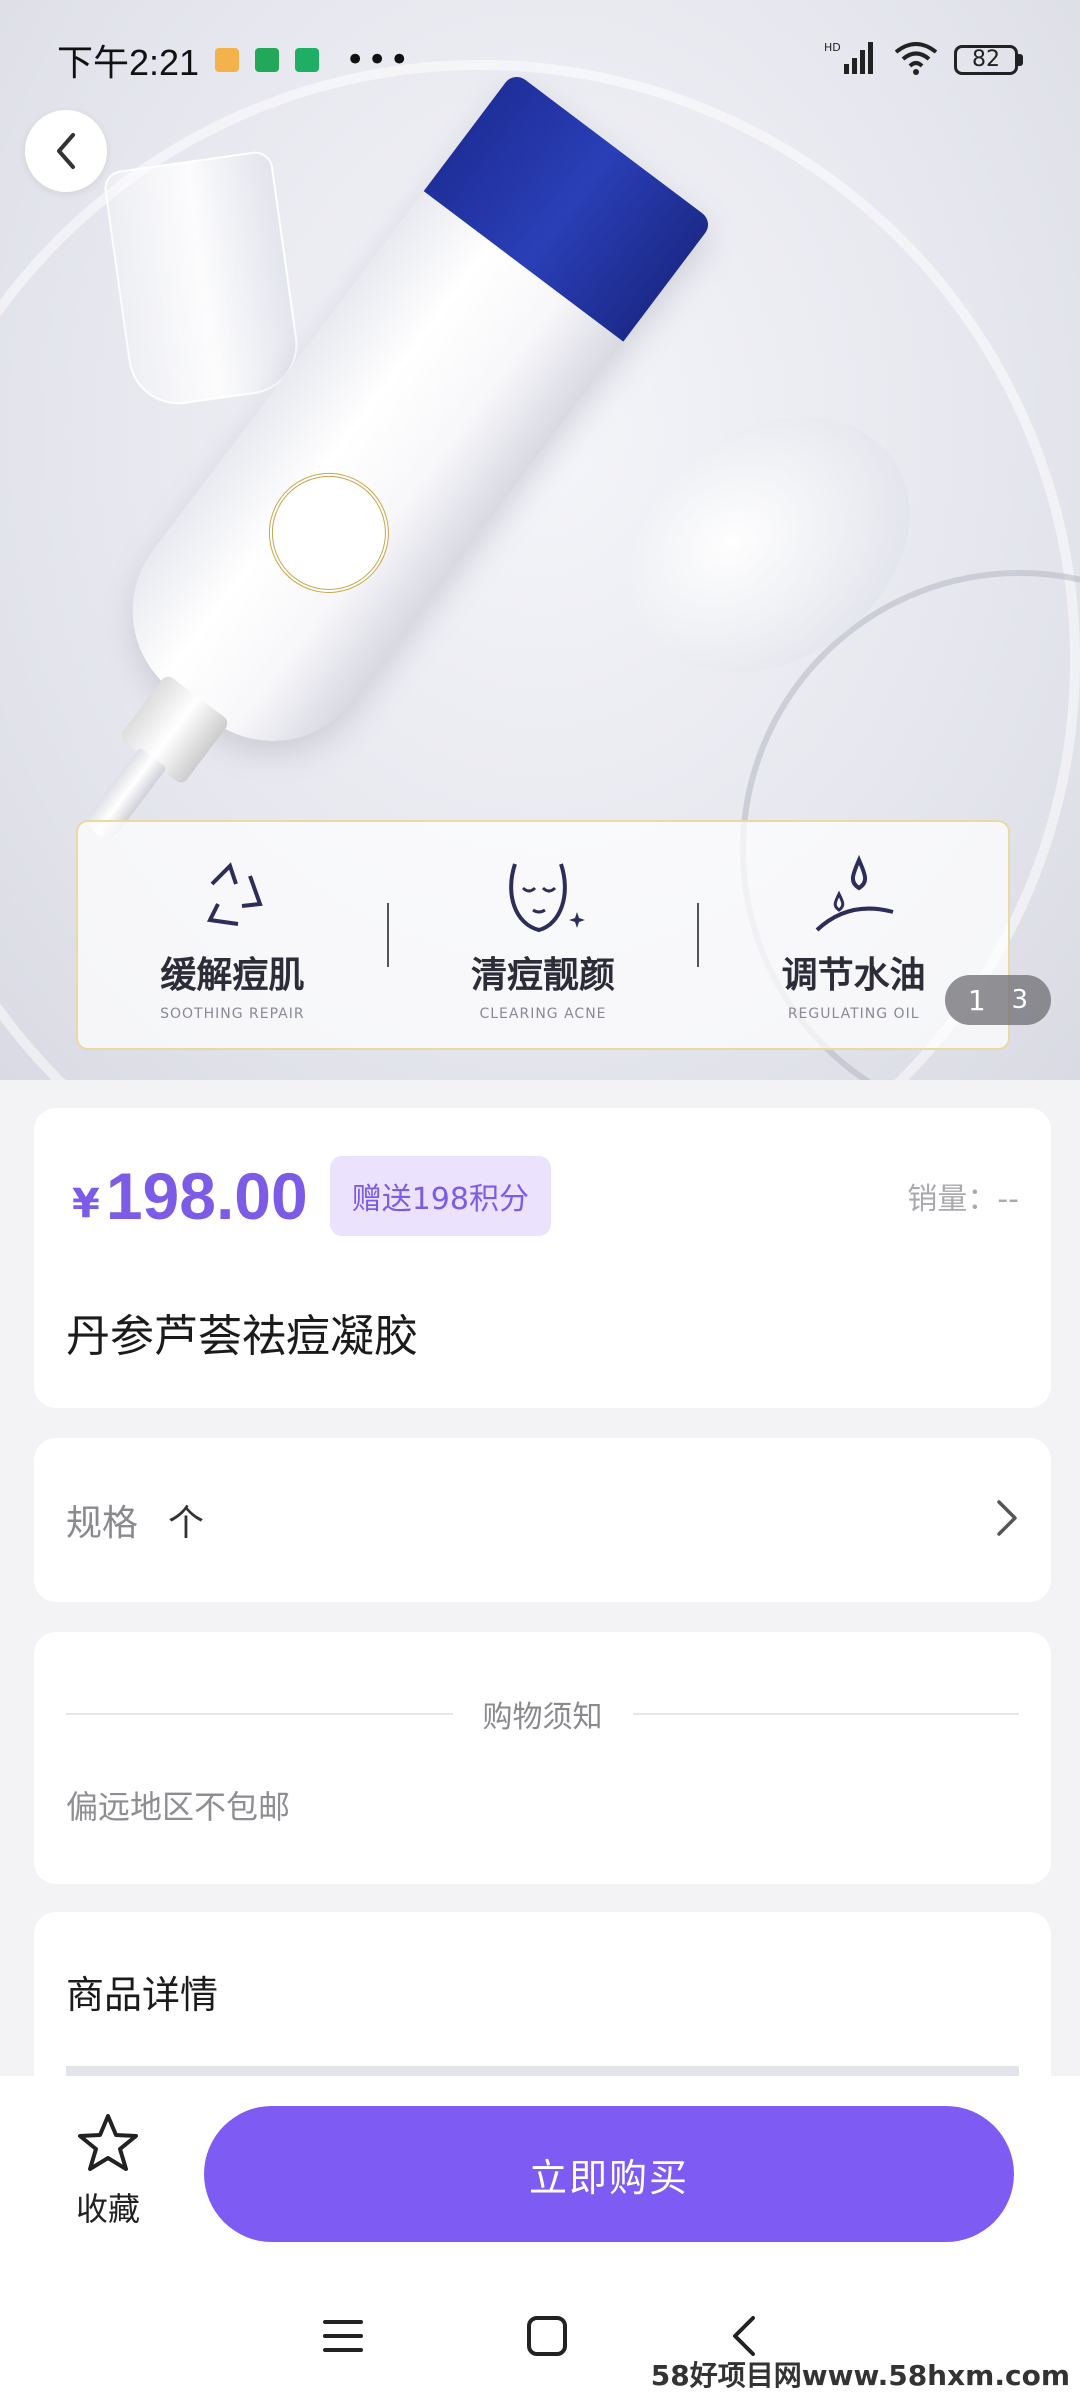 This screenshot has height=2400, width=1080. Describe the element at coordinates (853, 1014) in the screenshot. I see `feature-subtitle: REGULATING OIL` at that location.